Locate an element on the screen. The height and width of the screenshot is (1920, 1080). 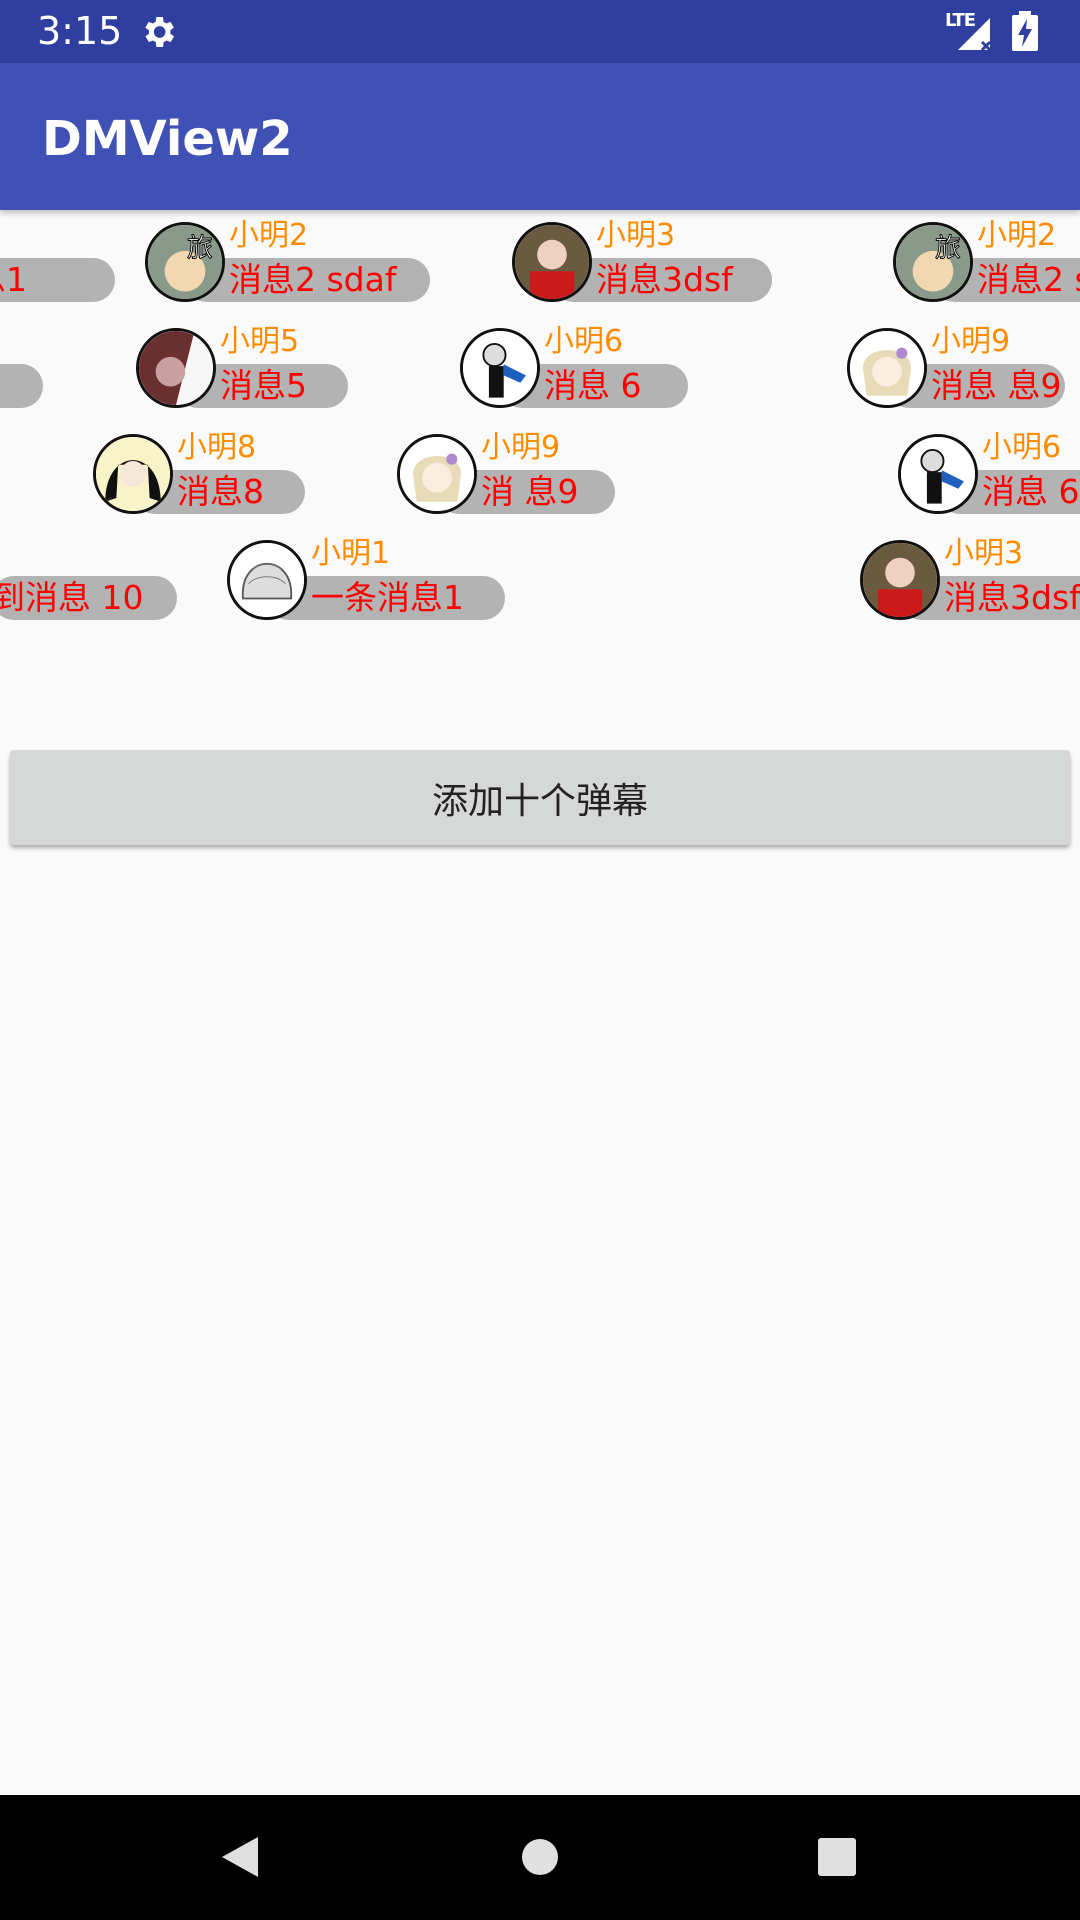
danmaku-bubble is located at coordinates (21, 386).